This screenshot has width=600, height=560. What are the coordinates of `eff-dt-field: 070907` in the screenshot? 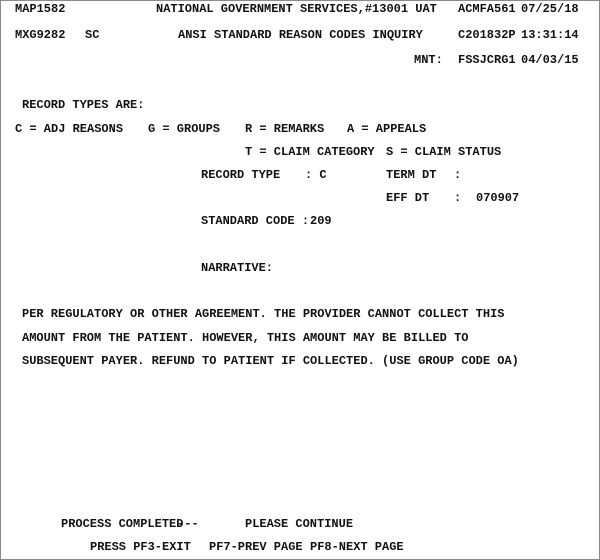 It's located at (497, 198).